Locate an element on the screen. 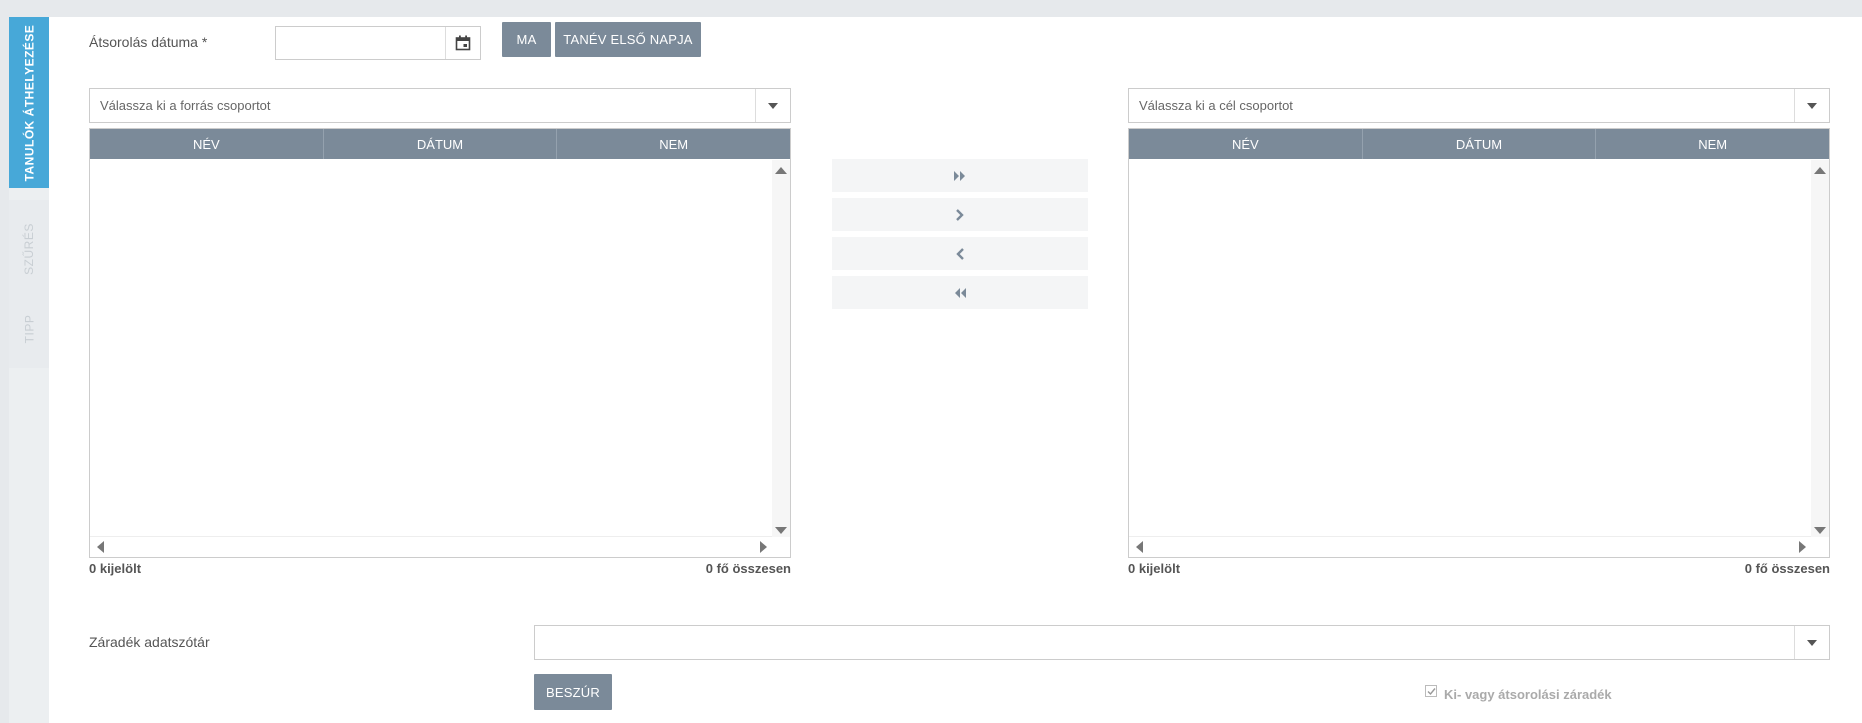  source-vertical-scrollbar is located at coordinates (781, 348).